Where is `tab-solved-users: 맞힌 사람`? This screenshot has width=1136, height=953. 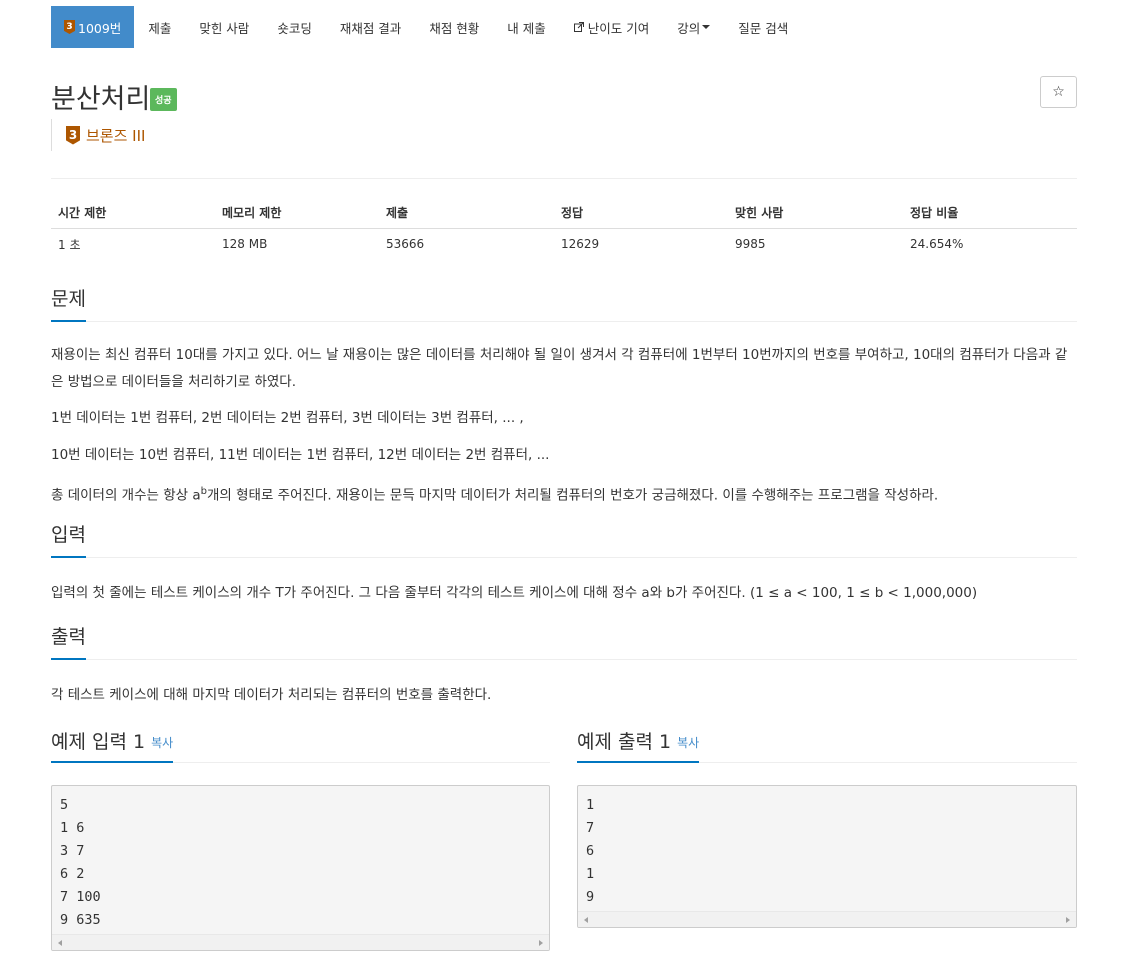 tab-solved-users: 맞힌 사람 is located at coordinates (224, 27).